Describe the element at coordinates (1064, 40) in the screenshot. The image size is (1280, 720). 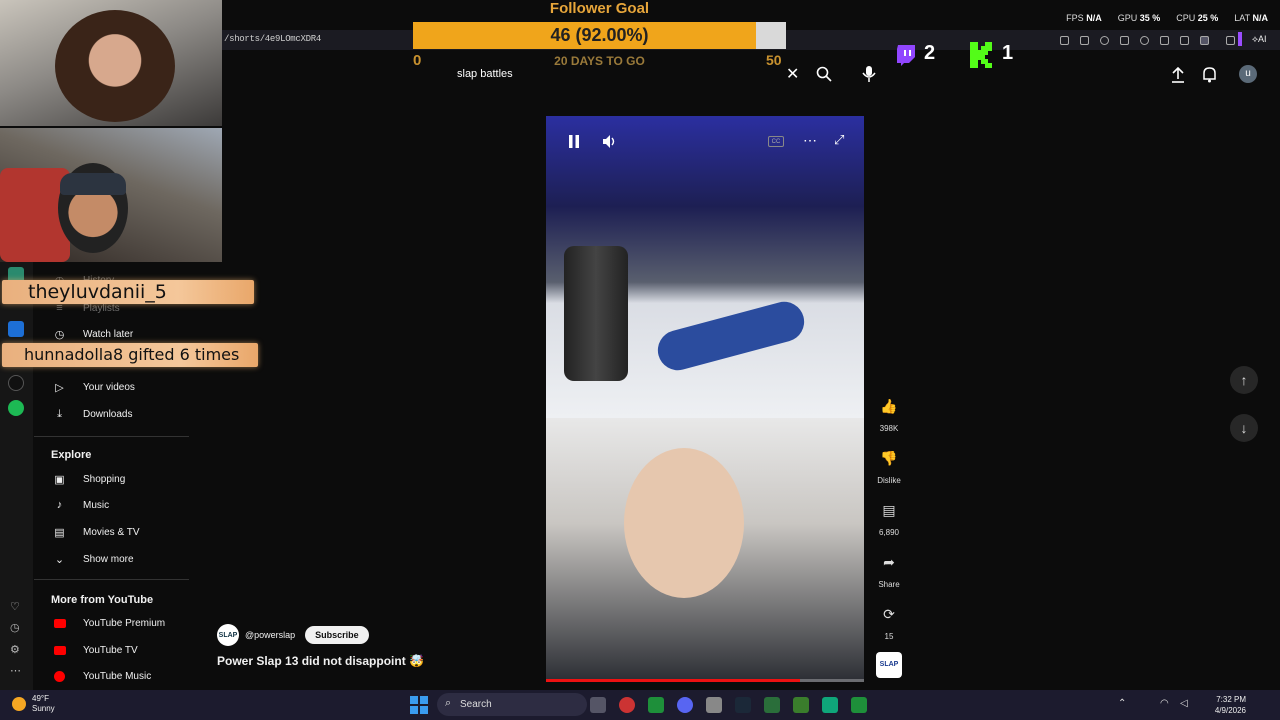
I see `edit-icon` at that location.